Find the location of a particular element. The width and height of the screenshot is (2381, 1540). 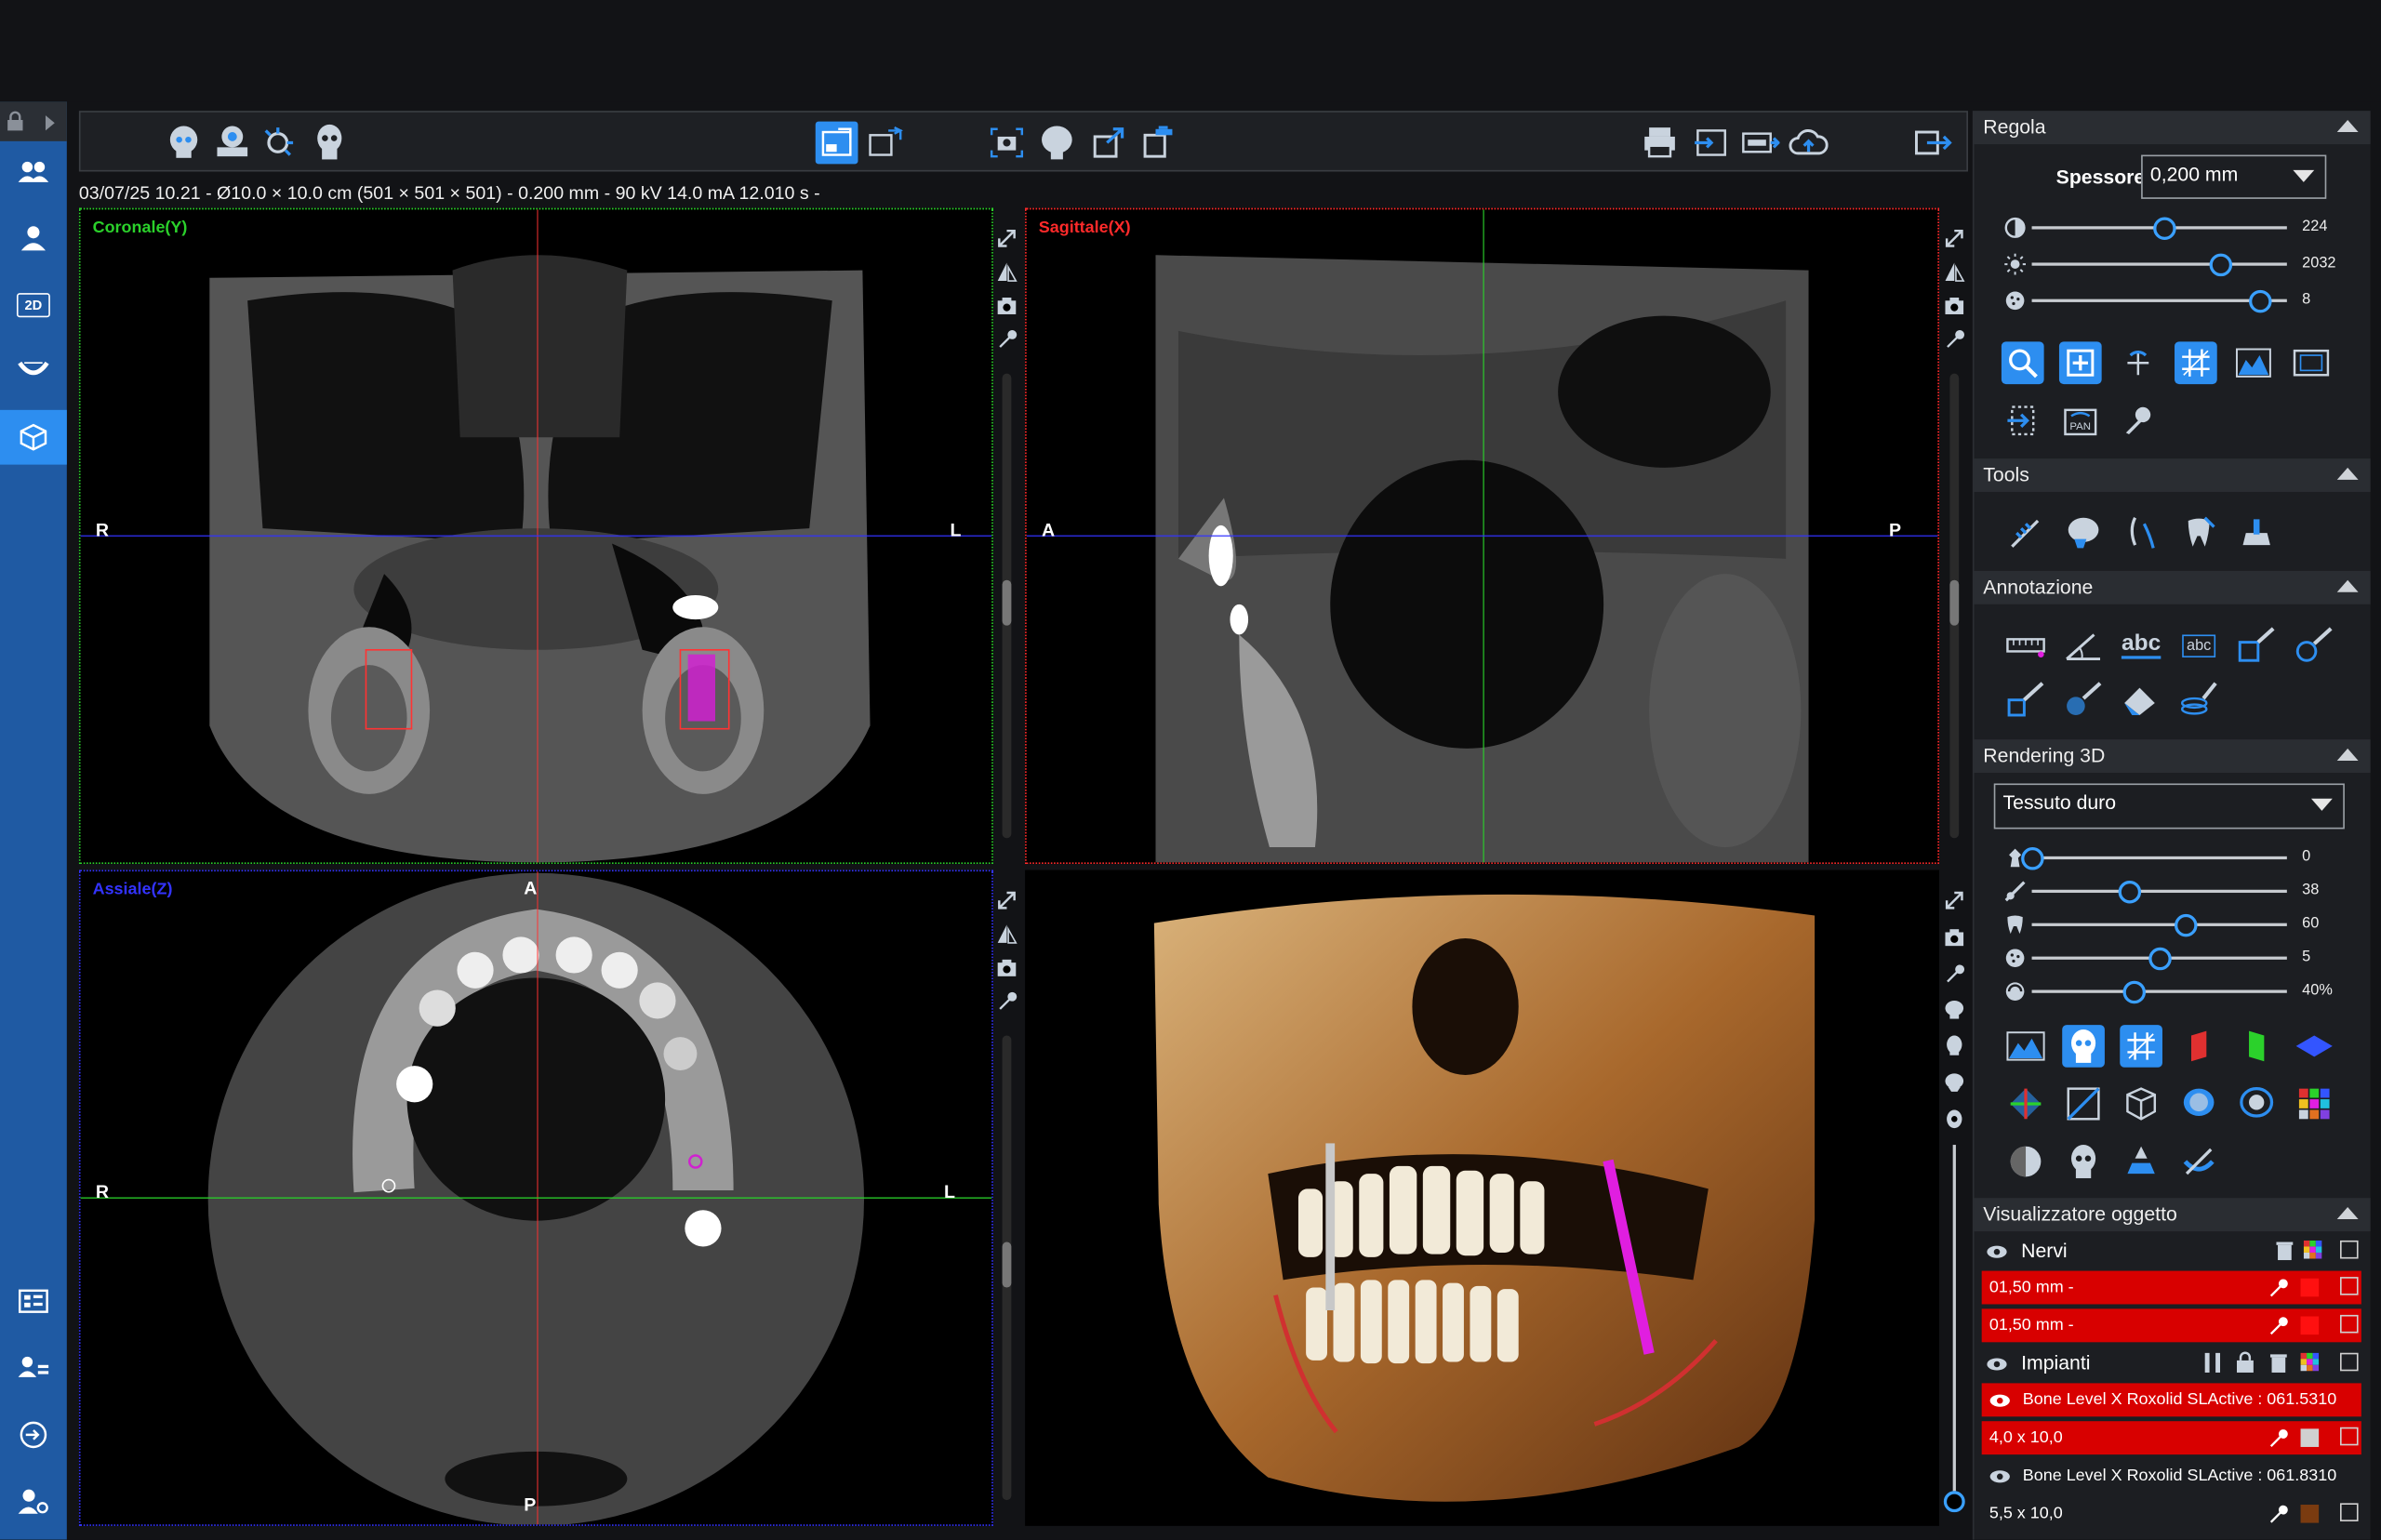

implant-2-name-row: Bone Level X Roxolid SLActive : 061.8310 is located at coordinates (2171, 1476).